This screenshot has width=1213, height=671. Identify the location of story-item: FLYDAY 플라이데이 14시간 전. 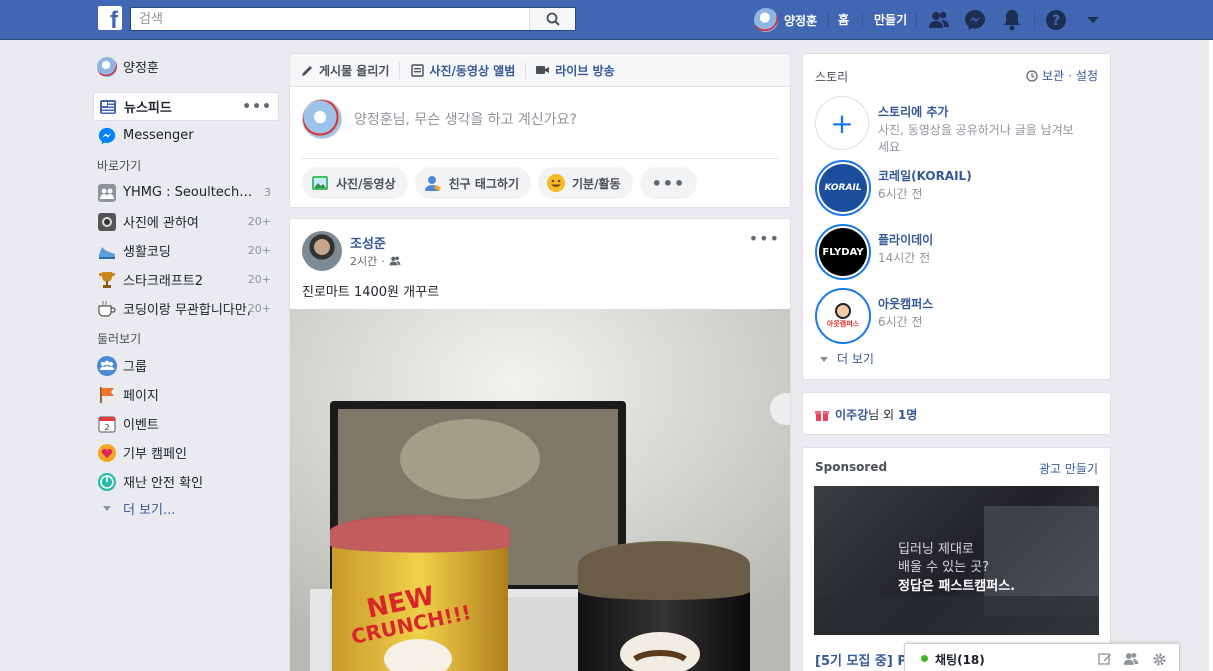
(960, 252).